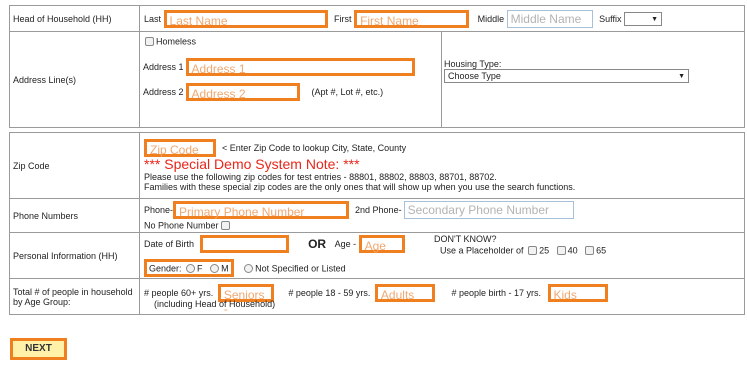 The width and height of the screenshot is (747, 365). Describe the element at coordinates (245, 18) in the screenshot. I see `last-name-input: Last Name` at that location.